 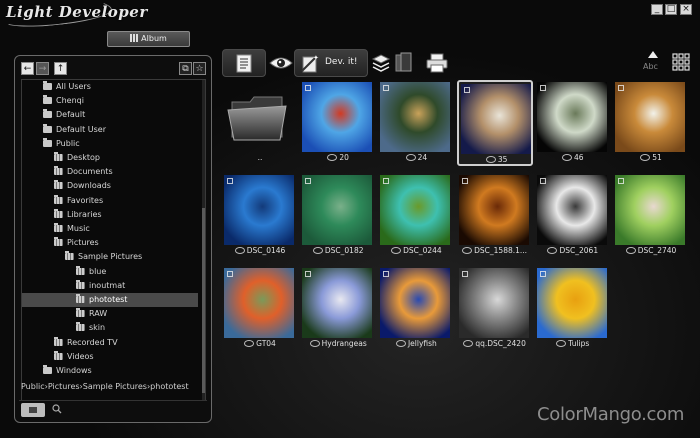 I want to click on tree-item: All Users, so click(x=110, y=87).